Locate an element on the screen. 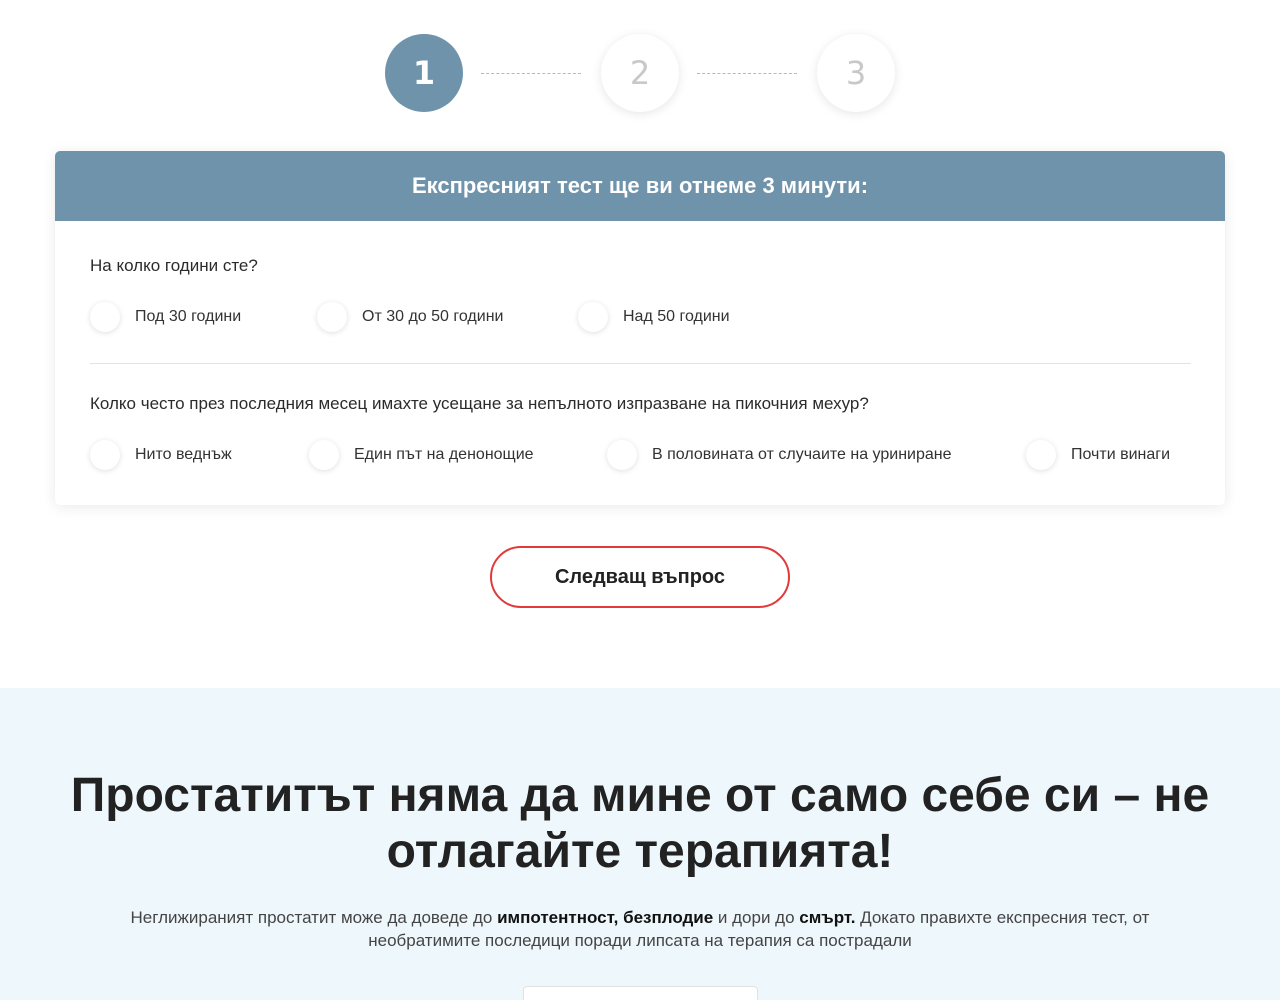 The width and height of the screenshot is (1280, 1000). info-text-part: и дори до is located at coordinates (756, 917).